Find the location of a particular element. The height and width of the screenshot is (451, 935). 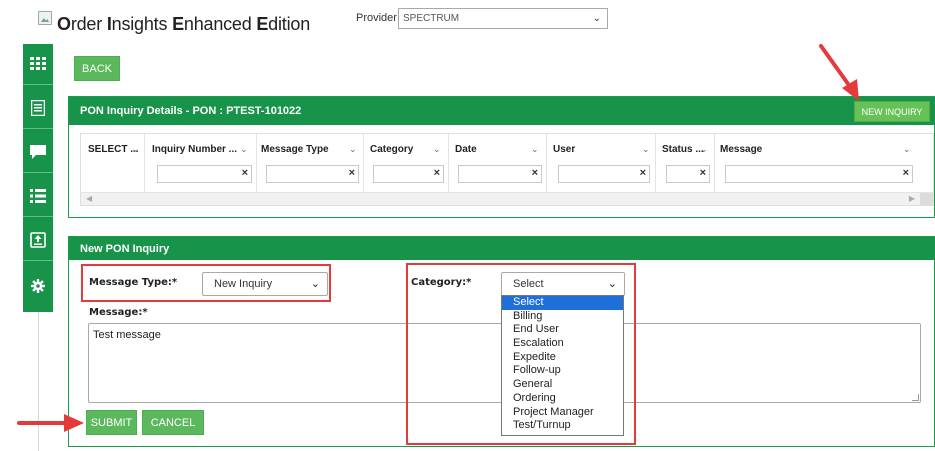

cancel-button: CANCEL is located at coordinates (173, 422).